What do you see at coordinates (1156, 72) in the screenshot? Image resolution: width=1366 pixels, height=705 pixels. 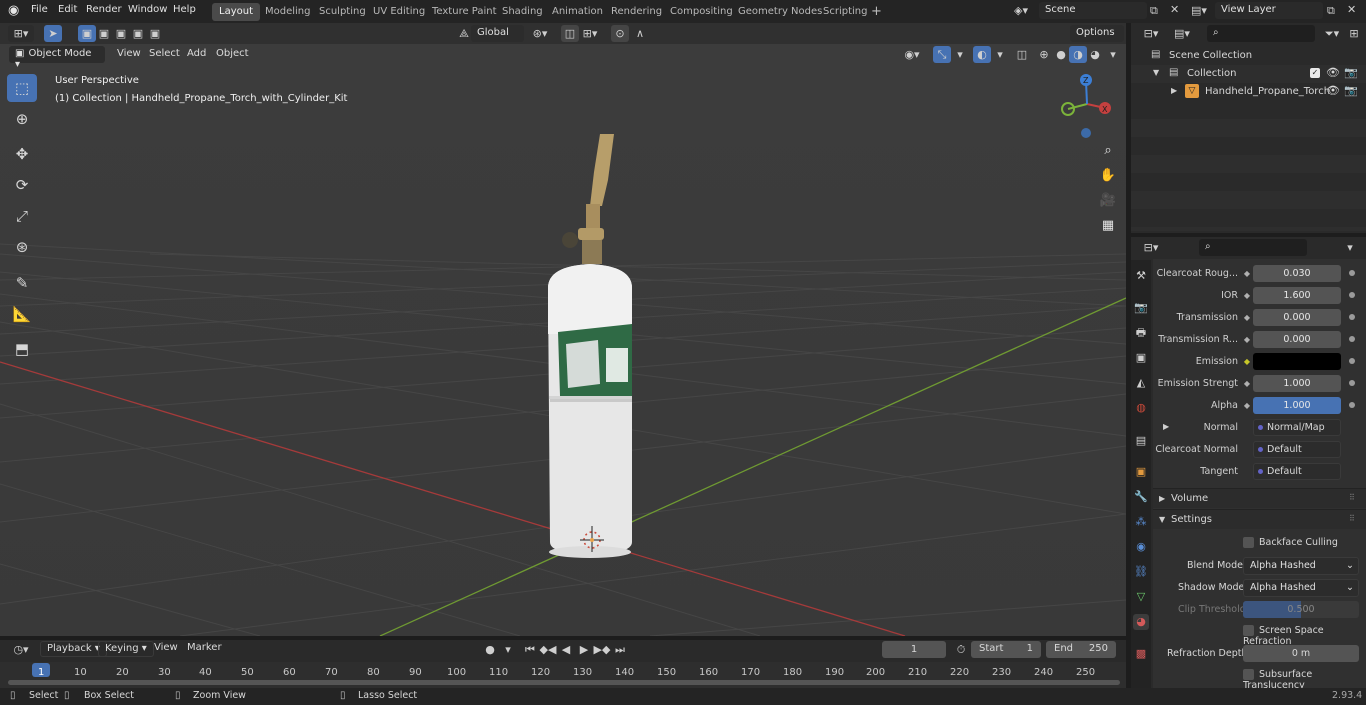 I see `expand-arrow-icon: ▼` at bounding box center [1156, 72].